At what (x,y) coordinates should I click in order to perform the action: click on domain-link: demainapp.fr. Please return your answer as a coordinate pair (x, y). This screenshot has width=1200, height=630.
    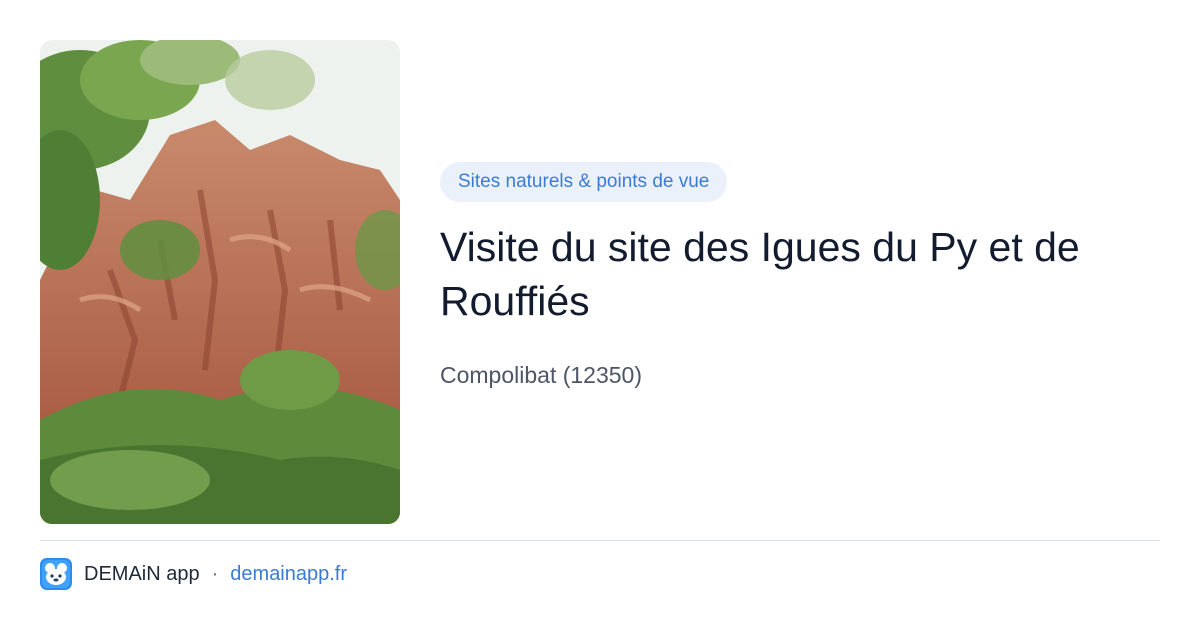
    Looking at the image, I should click on (288, 574).